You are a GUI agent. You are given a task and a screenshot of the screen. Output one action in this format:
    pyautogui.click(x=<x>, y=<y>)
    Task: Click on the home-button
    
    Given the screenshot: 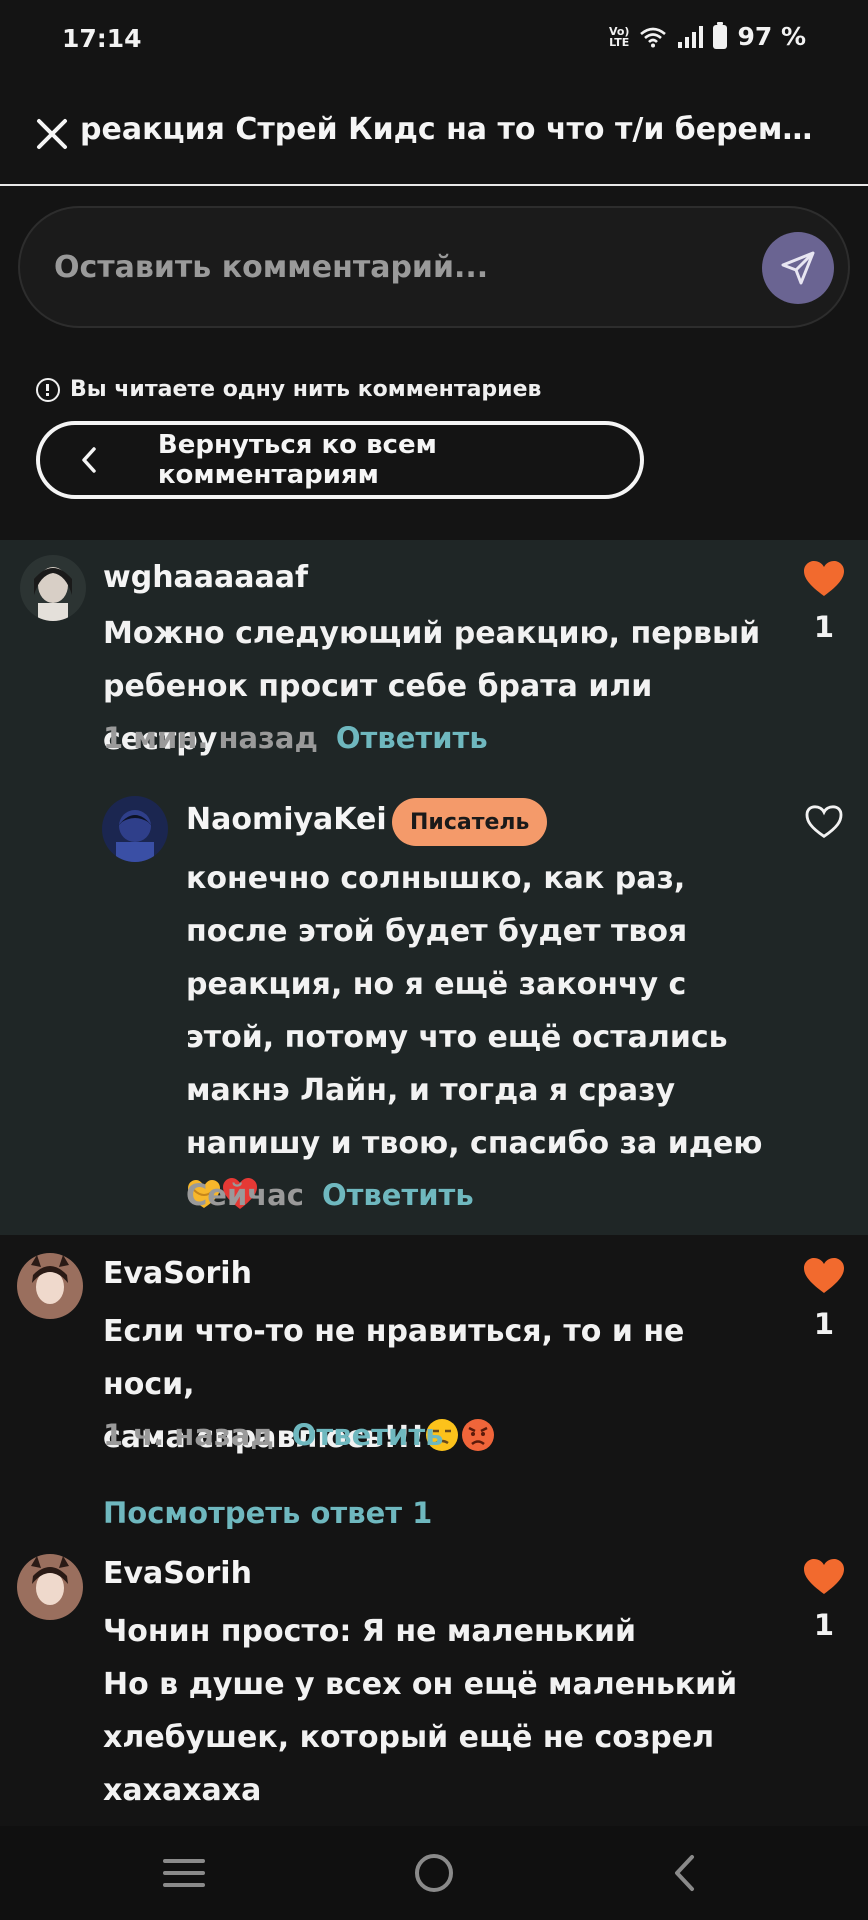 What is the action you would take?
    pyautogui.click(x=434, y=1873)
    